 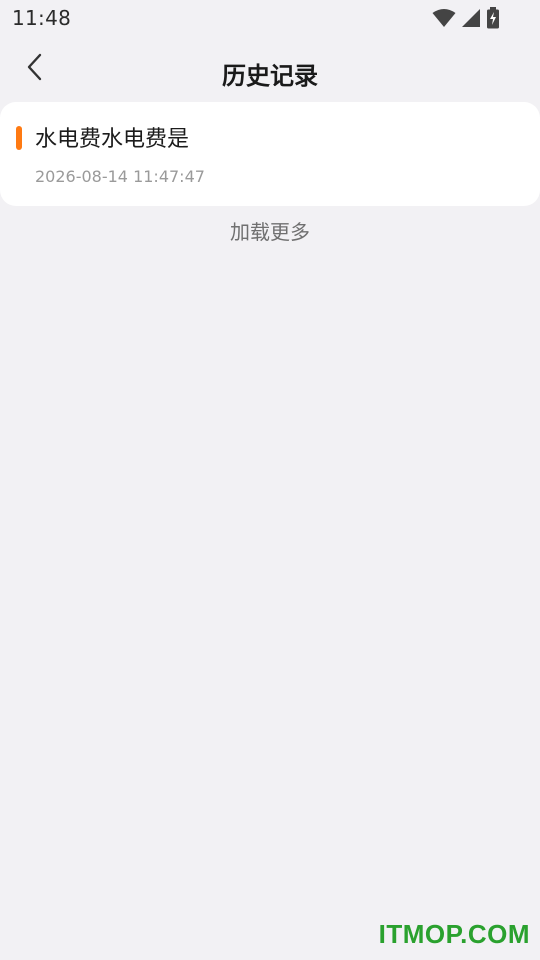 What do you see at coordinates (270, 18) in the screenshot?
I see `status-bar: 11:48` at bounding box center [270, 18].